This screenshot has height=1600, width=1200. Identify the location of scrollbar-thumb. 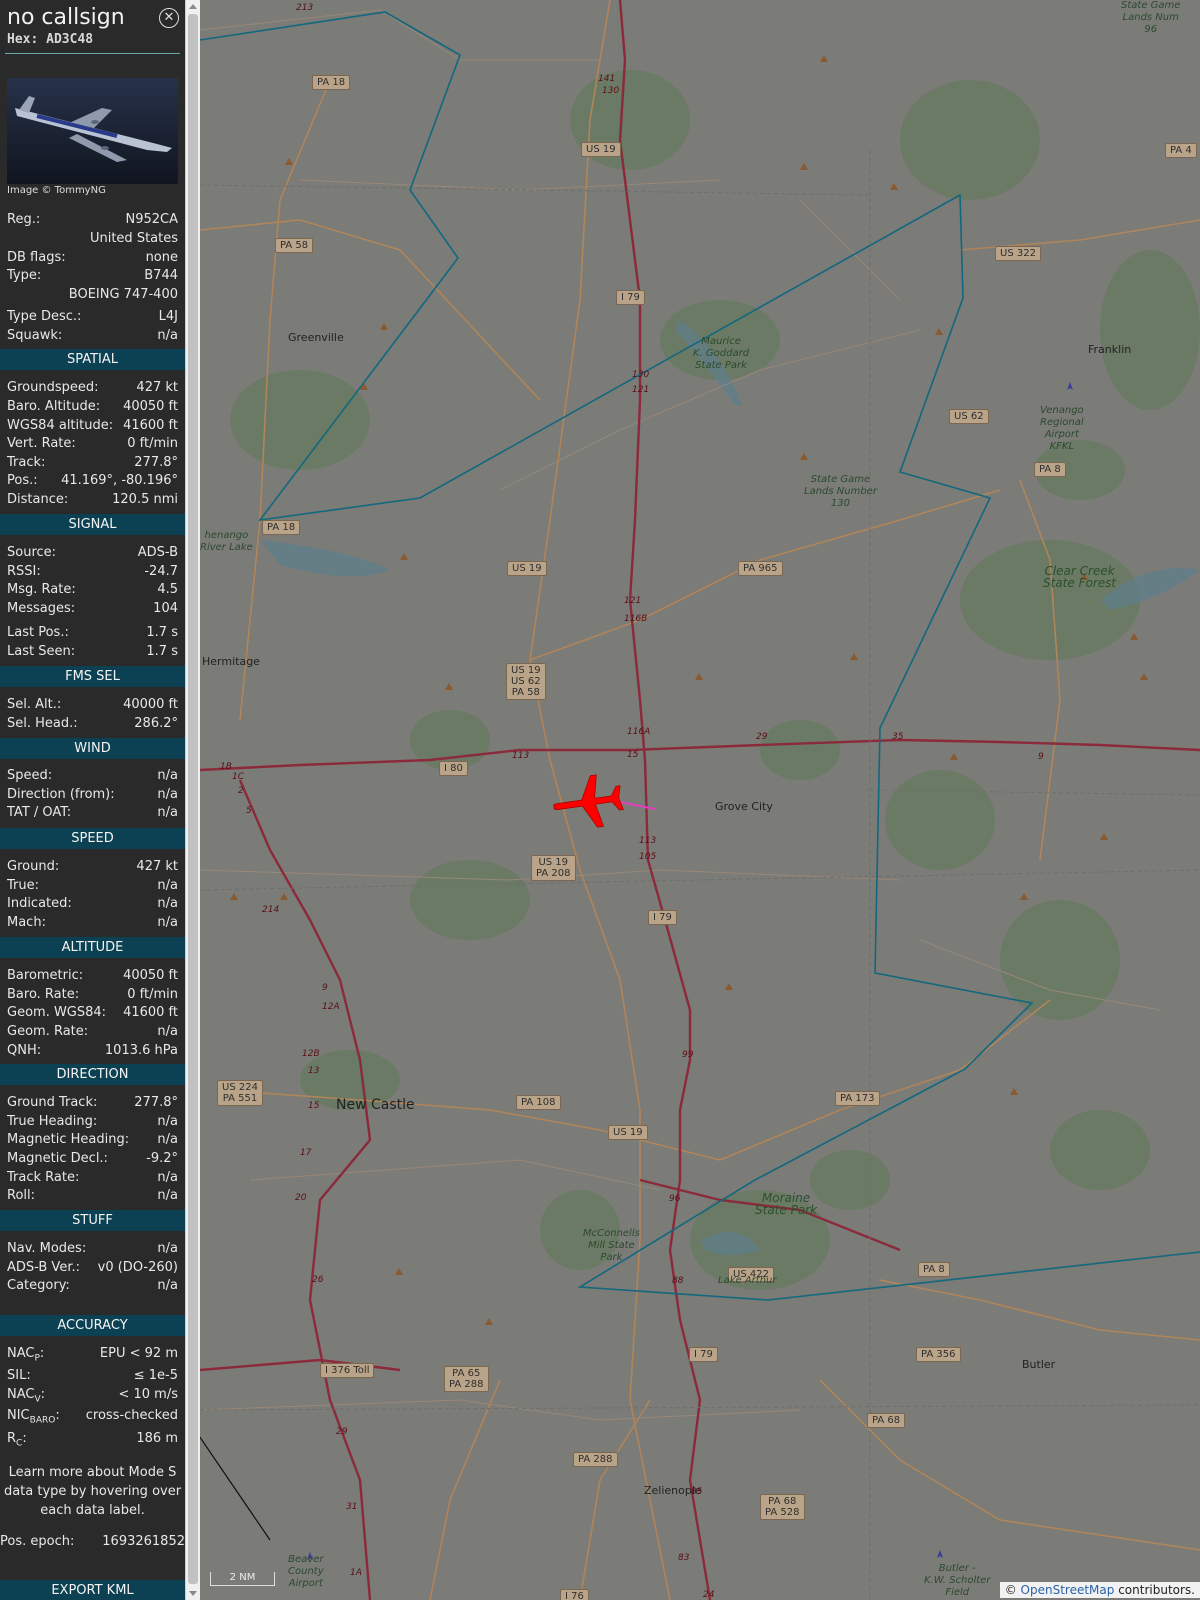
(193, 799).